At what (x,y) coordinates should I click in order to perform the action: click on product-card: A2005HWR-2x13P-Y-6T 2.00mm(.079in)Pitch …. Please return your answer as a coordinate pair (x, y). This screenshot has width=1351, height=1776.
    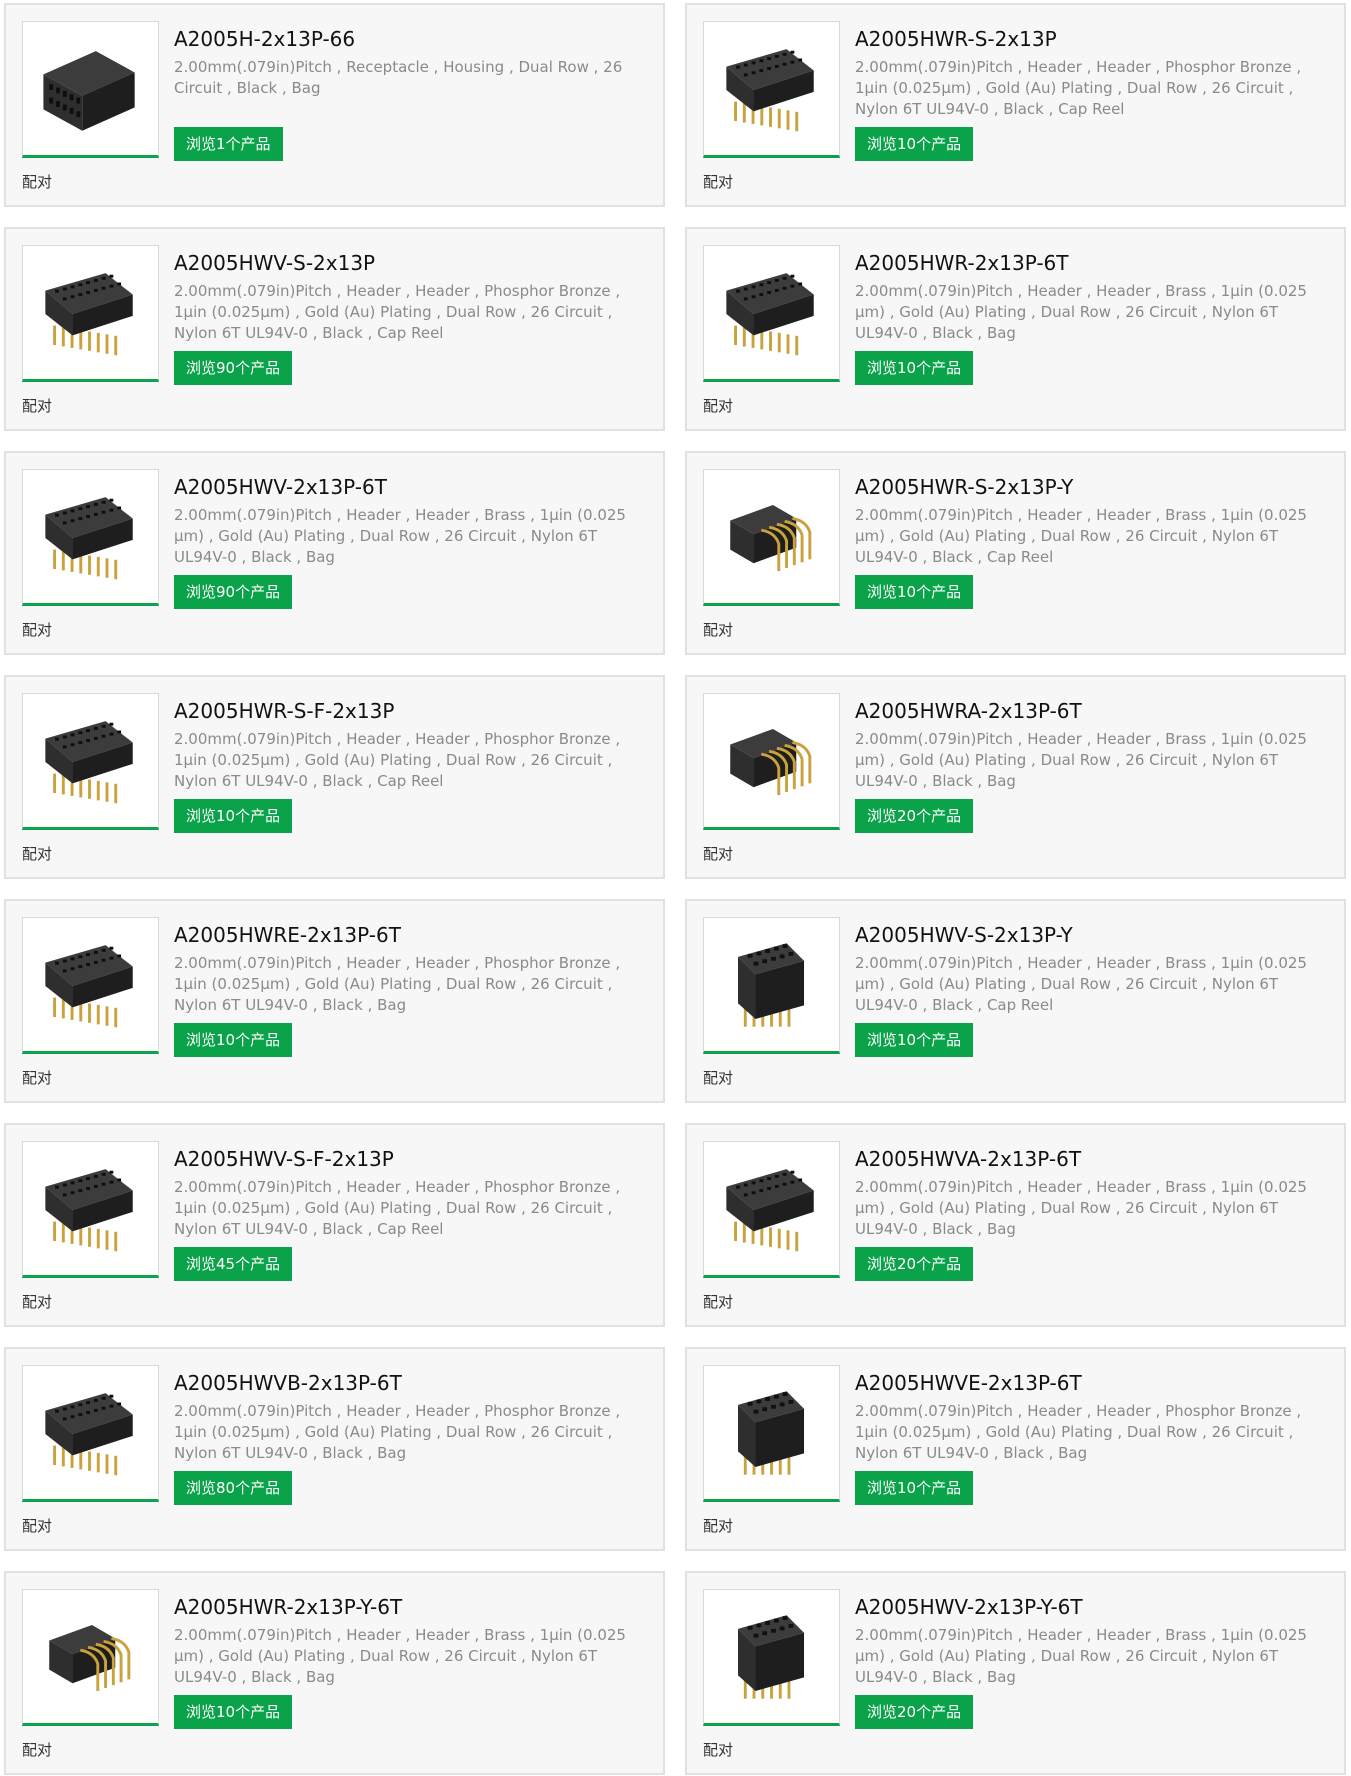
    Looking at the image, I should click on (334, 1673).